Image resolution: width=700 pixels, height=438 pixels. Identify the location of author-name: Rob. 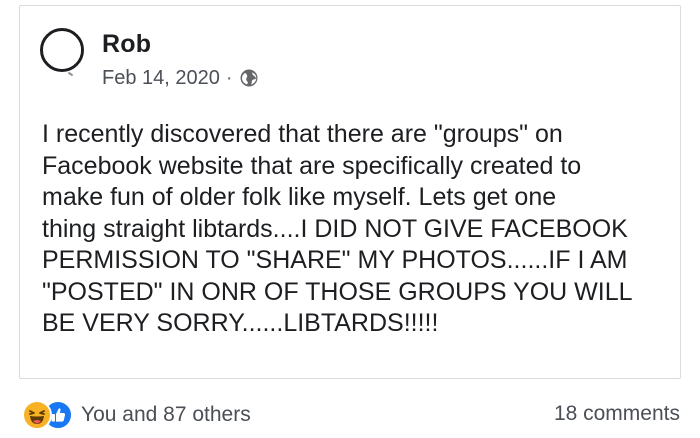
(126, 44).